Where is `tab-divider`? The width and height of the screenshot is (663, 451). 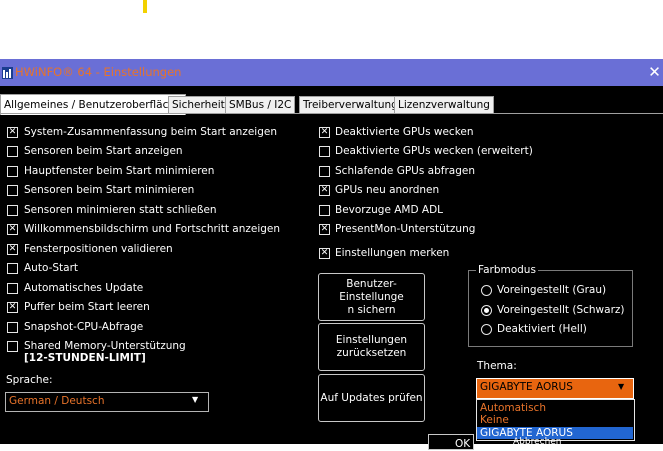
tab-divider is located at coordinates (331, 113).